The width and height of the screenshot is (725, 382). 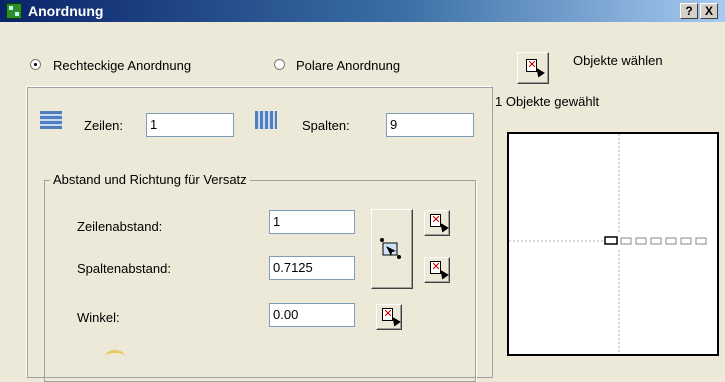 I want to click on angle-input: 0.00, so click(x=312, y=315).